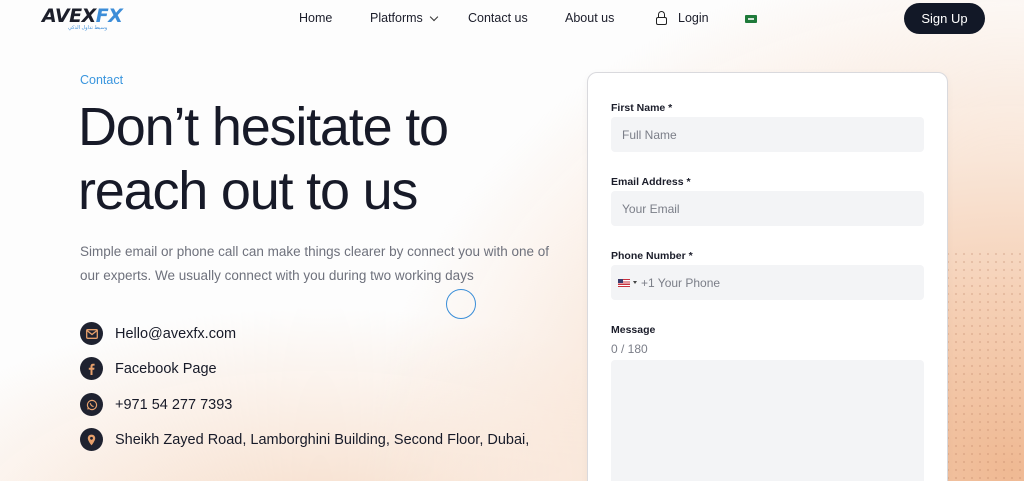 The image size is (1024, 481). Describe the element at coordinates (652, 256) in the screenshot. I see `phone-label: Phone Number *` at that location.